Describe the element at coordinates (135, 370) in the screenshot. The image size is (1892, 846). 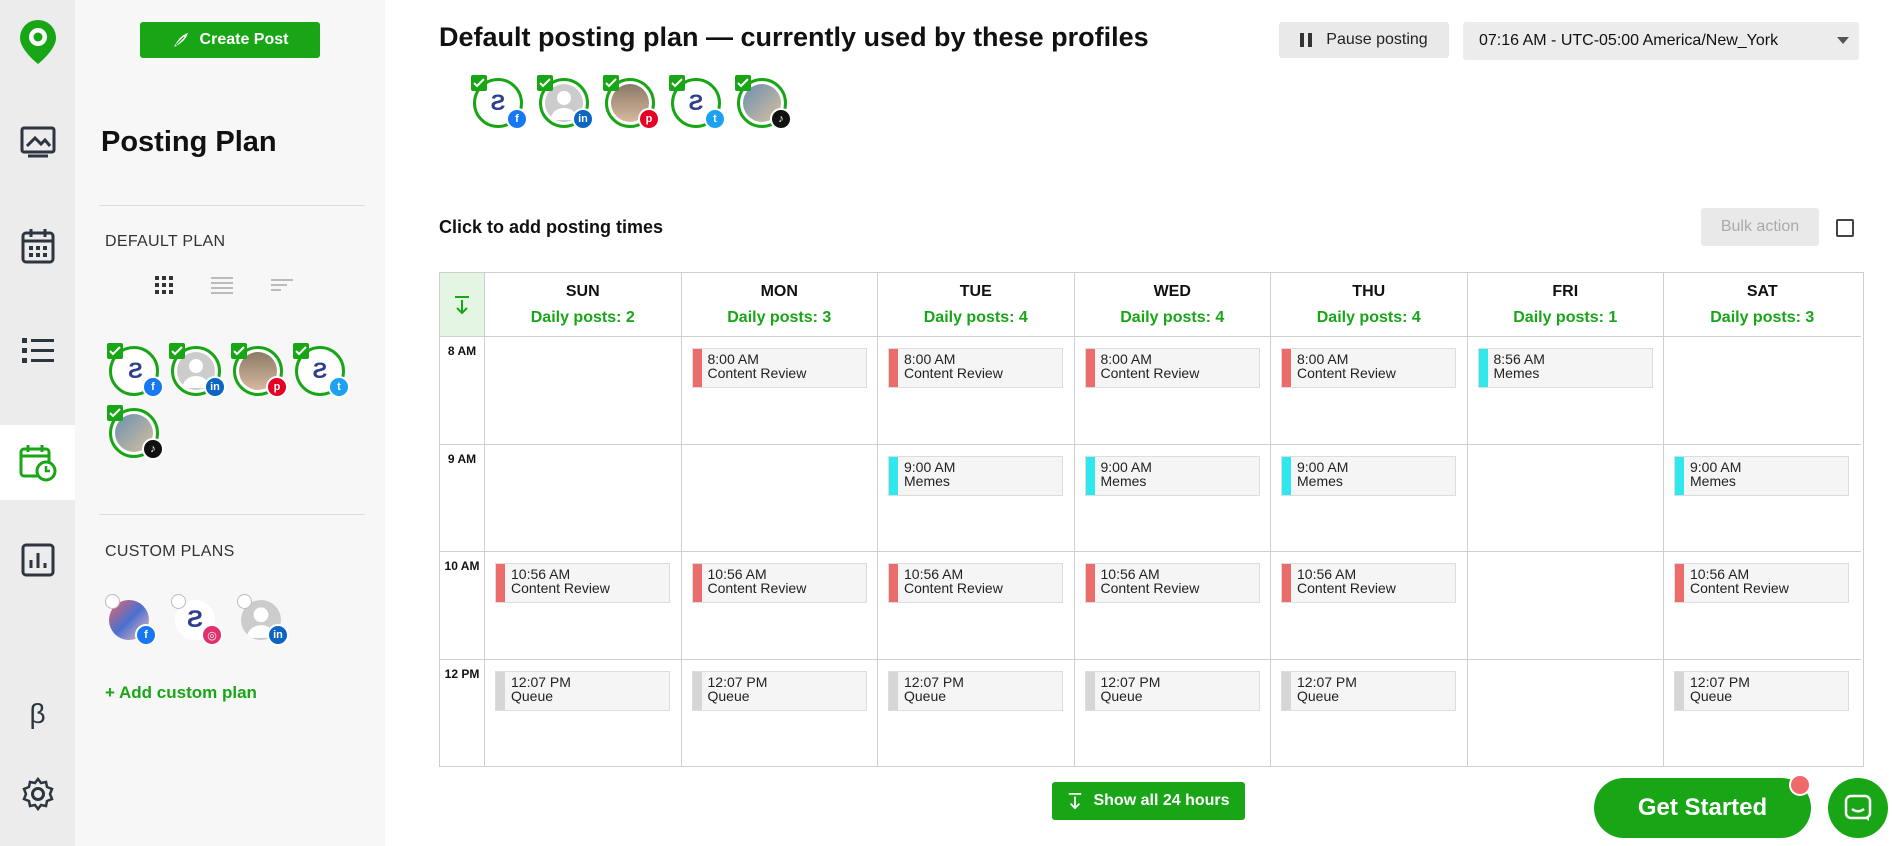
I see `profile-avatar: Ƨ f` at that location.